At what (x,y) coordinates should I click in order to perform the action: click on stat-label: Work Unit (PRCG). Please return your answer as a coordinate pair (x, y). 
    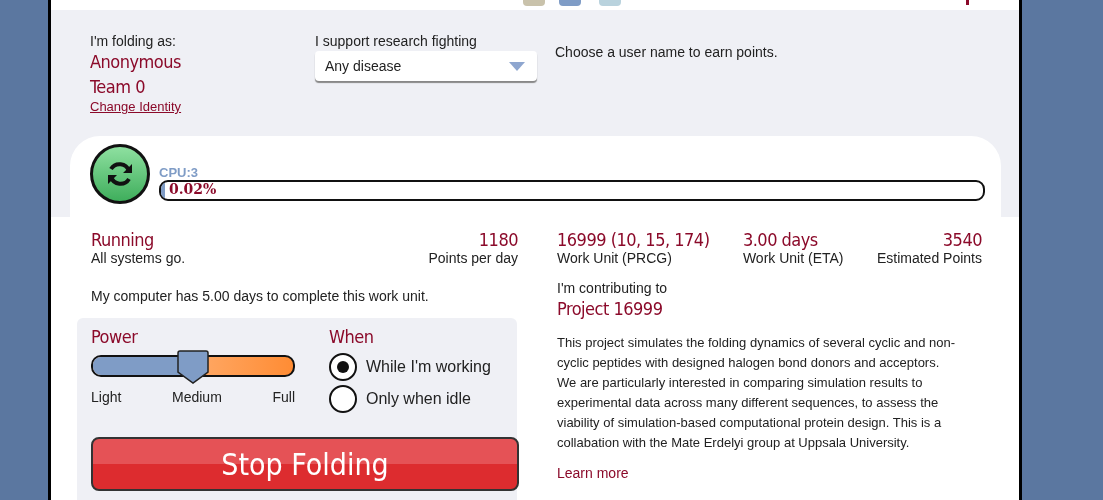
    Looking at the image, I should click on (615, 258).